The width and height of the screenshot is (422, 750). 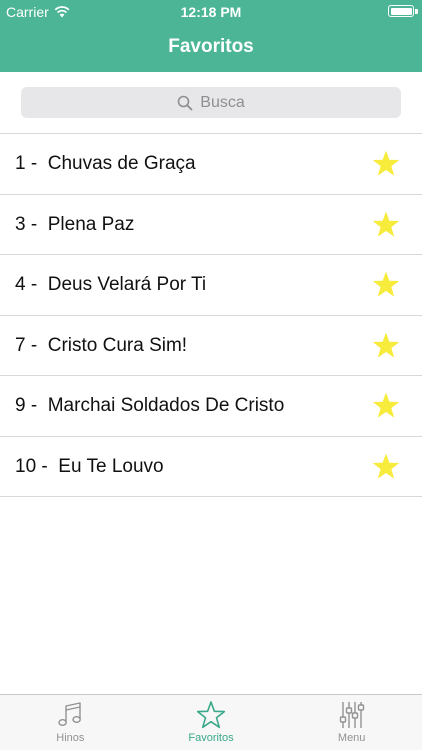 I want to click on search-icon, so click(x=185, y=102).